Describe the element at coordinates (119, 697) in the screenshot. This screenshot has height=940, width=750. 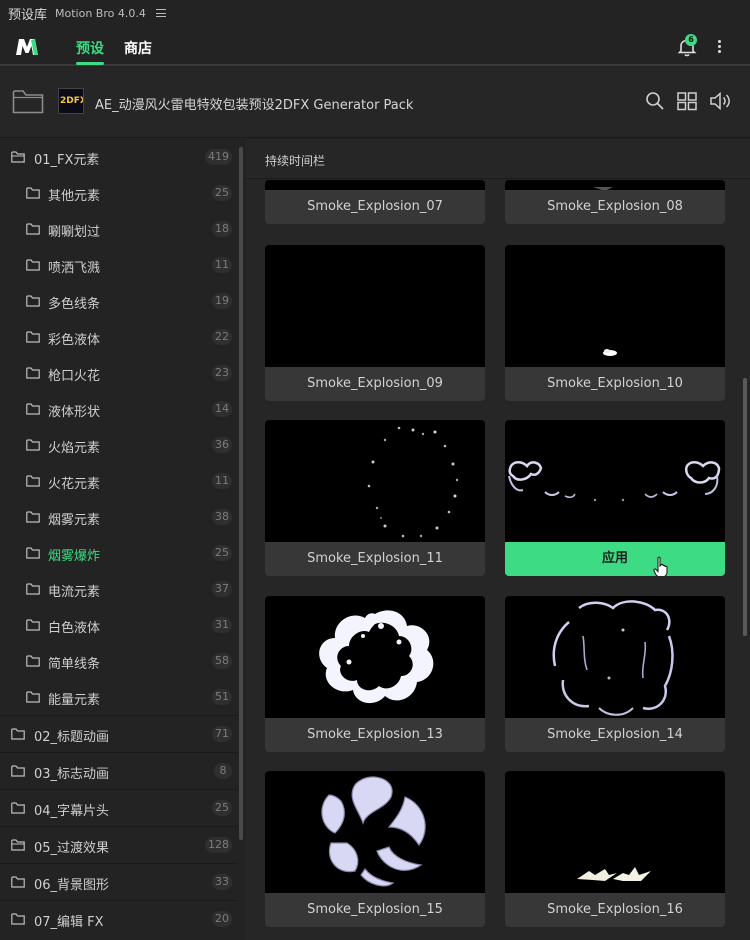
I see `sidebar-item-energy: 能量元素 51` at that location.